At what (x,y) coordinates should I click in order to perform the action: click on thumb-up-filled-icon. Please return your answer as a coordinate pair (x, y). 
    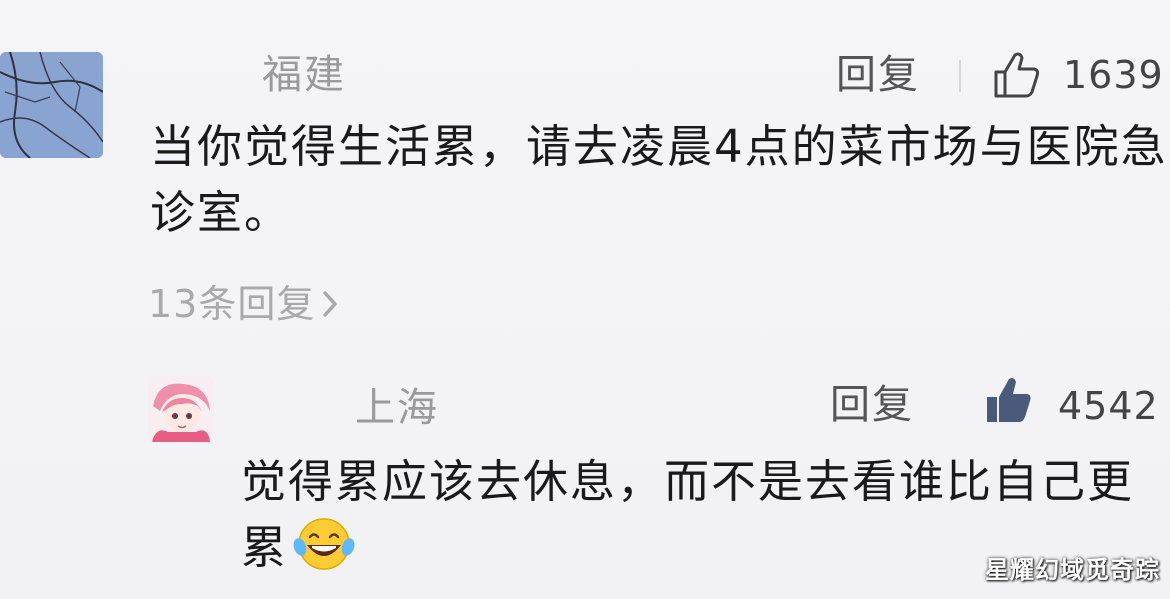
    Looking at the image, I should click on (1009, 402).